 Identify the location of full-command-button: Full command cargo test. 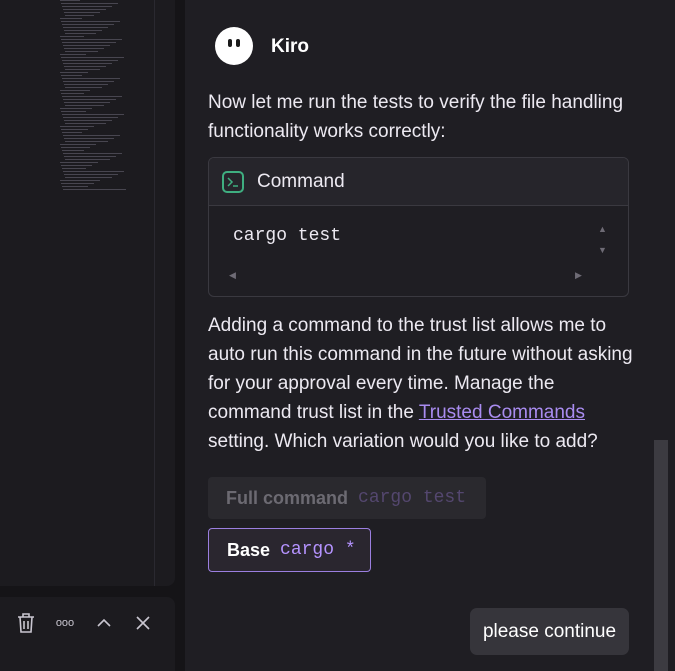
(347, 498).